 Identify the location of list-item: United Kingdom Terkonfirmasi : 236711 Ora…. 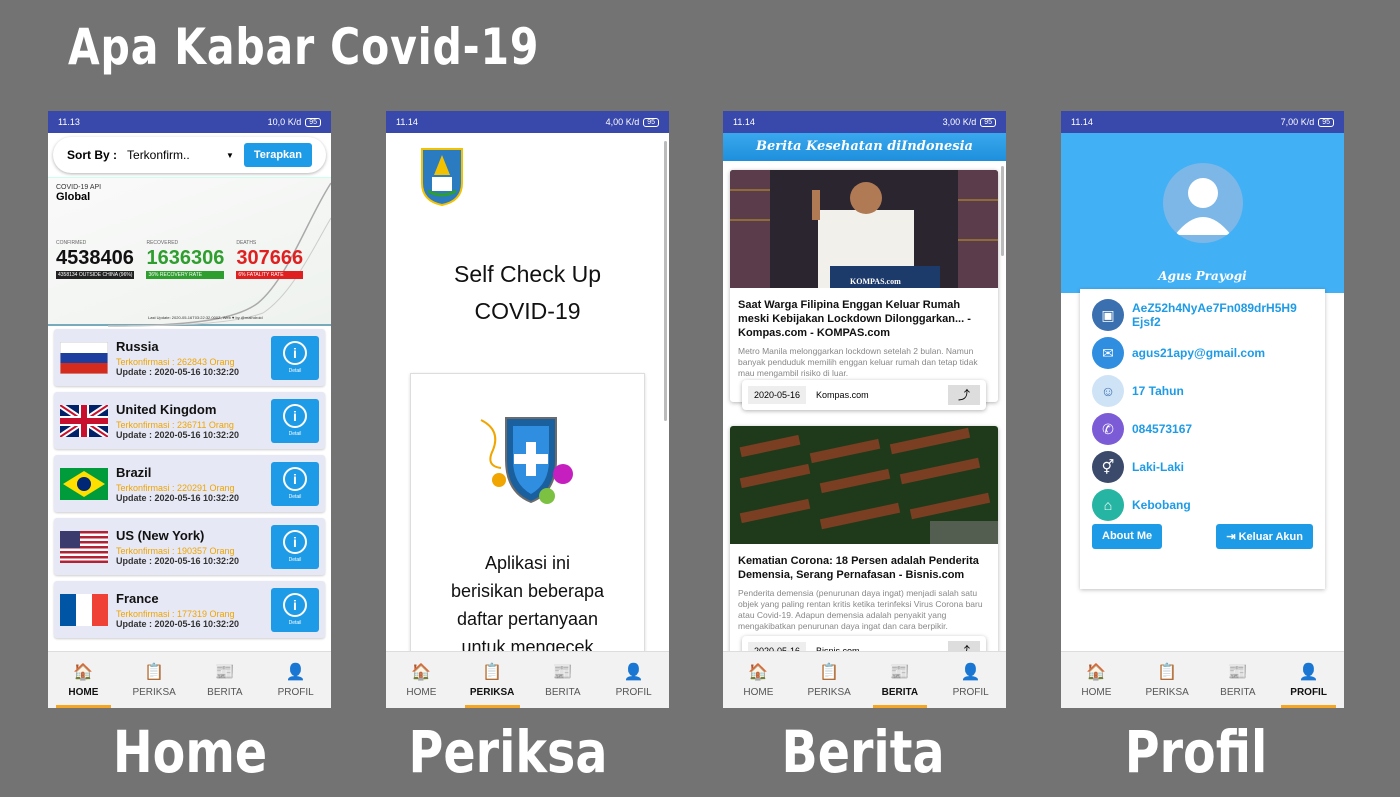
(189, 420).